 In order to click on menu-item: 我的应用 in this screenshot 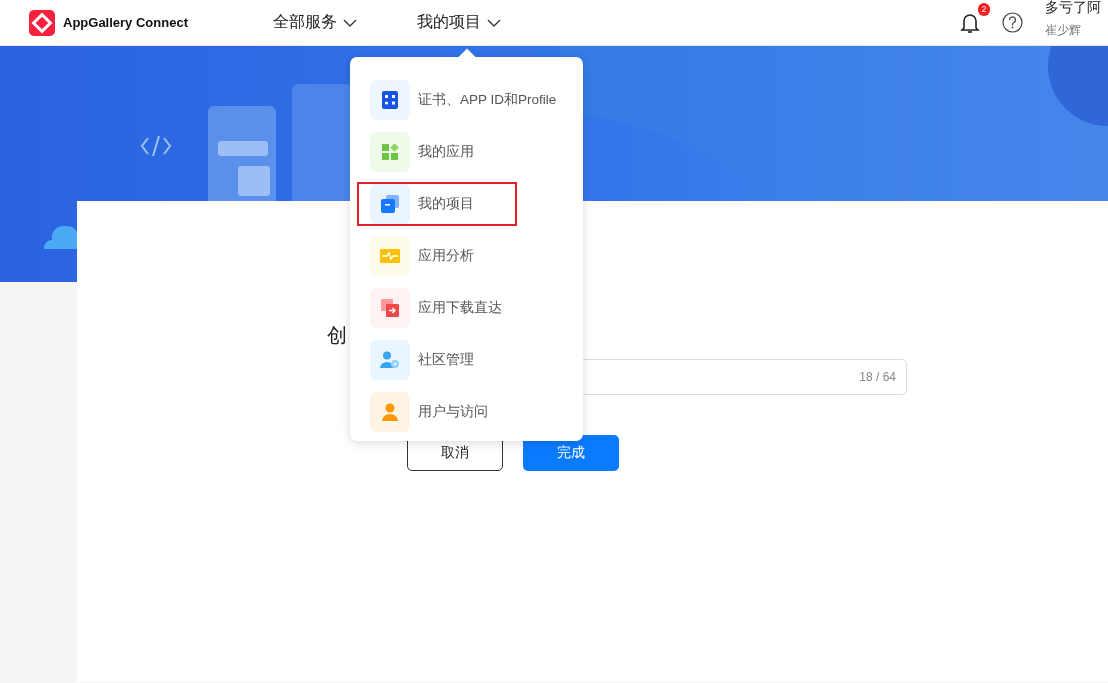, I will do `click(466, 152)`.